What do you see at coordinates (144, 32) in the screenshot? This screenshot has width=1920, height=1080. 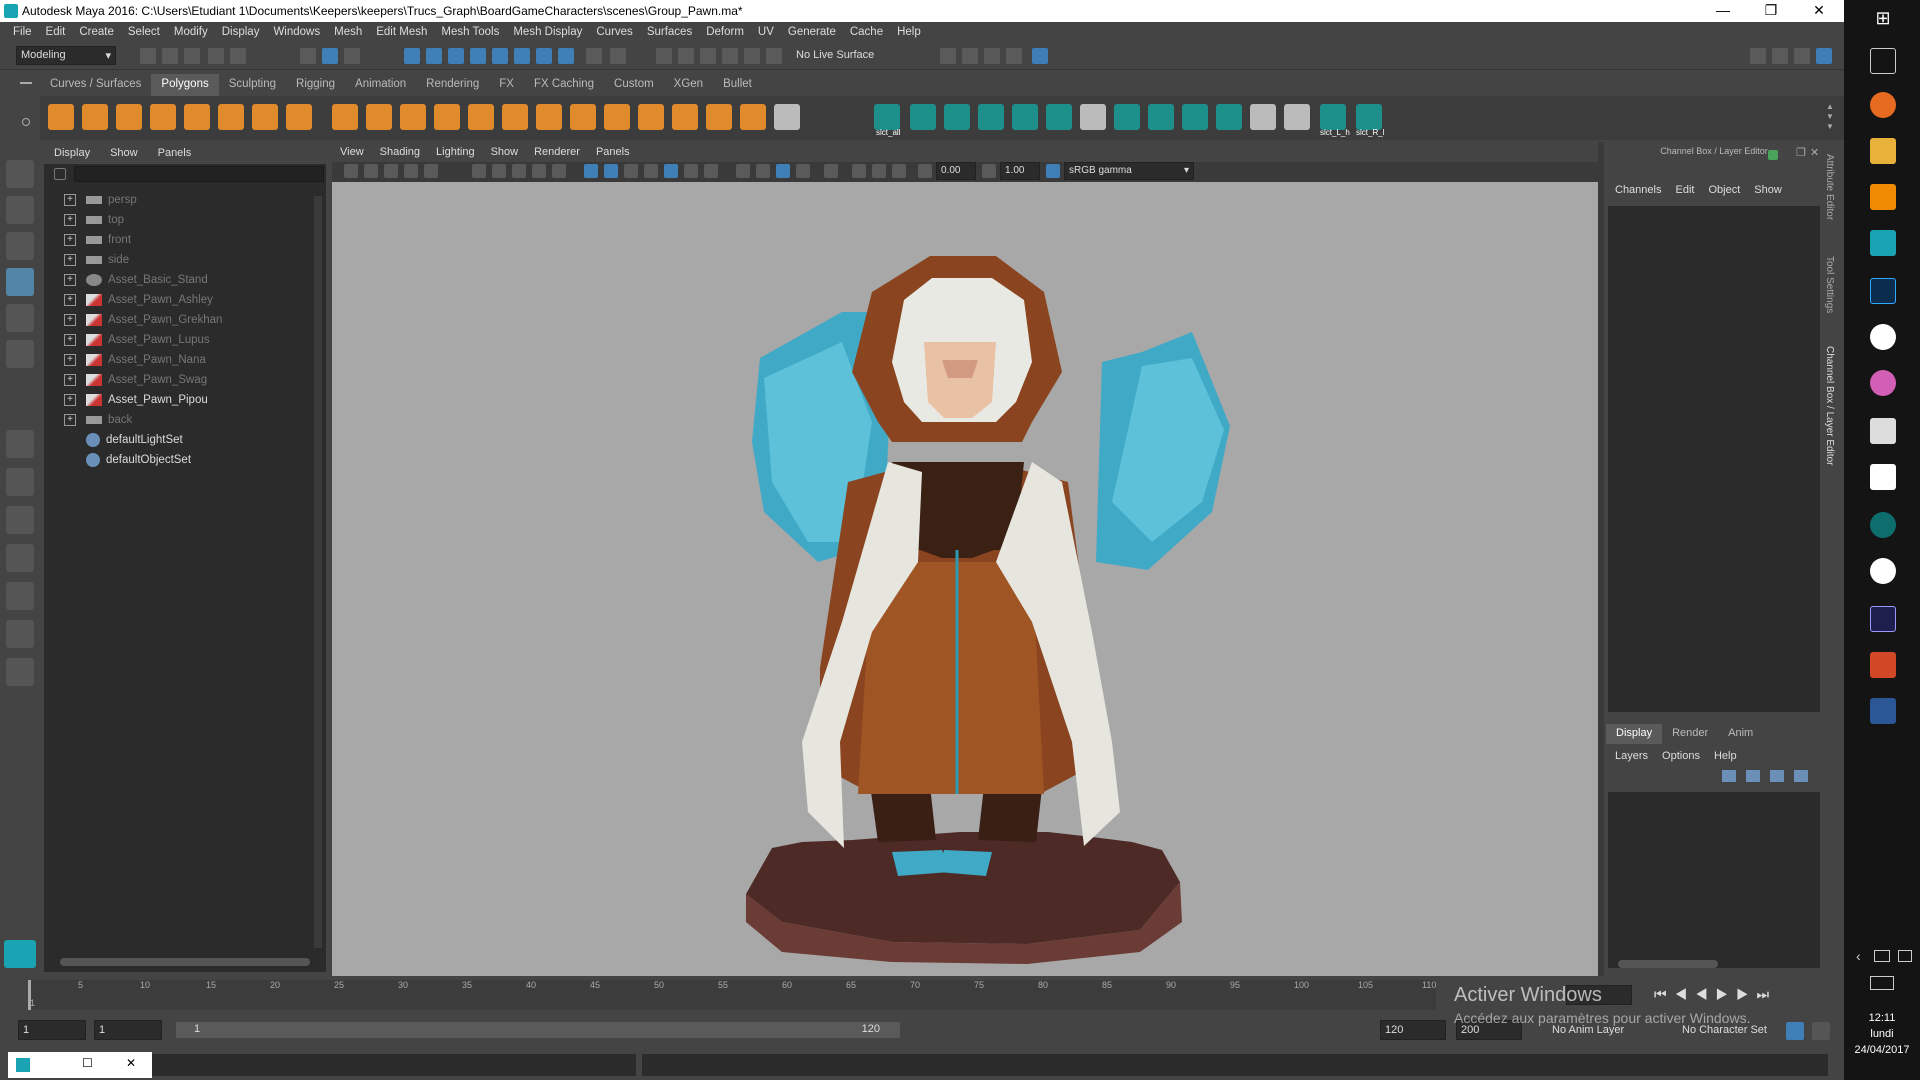 I see `menu-select: Select` at bounding box center [144, 32].